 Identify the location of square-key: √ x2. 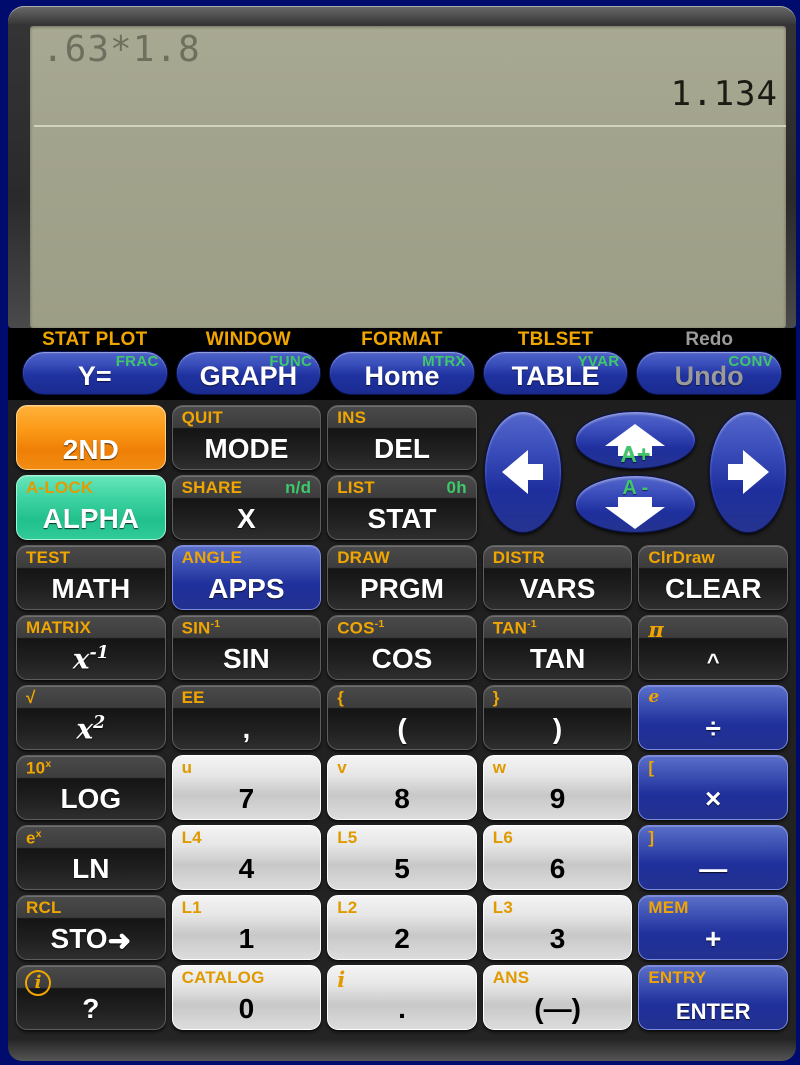
(91, 717).